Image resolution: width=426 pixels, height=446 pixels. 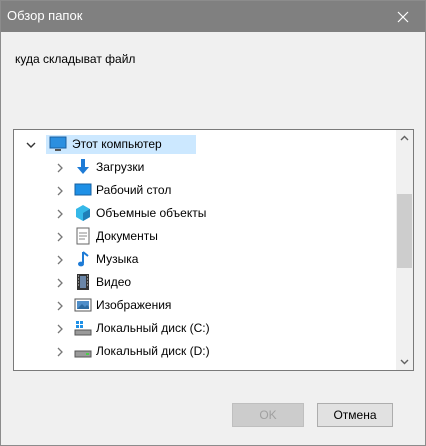 What do you see at coordinates (120, 167) in the screenshot?
I see `tree-item-label: Загрузки` at bounding box center [120, 167].